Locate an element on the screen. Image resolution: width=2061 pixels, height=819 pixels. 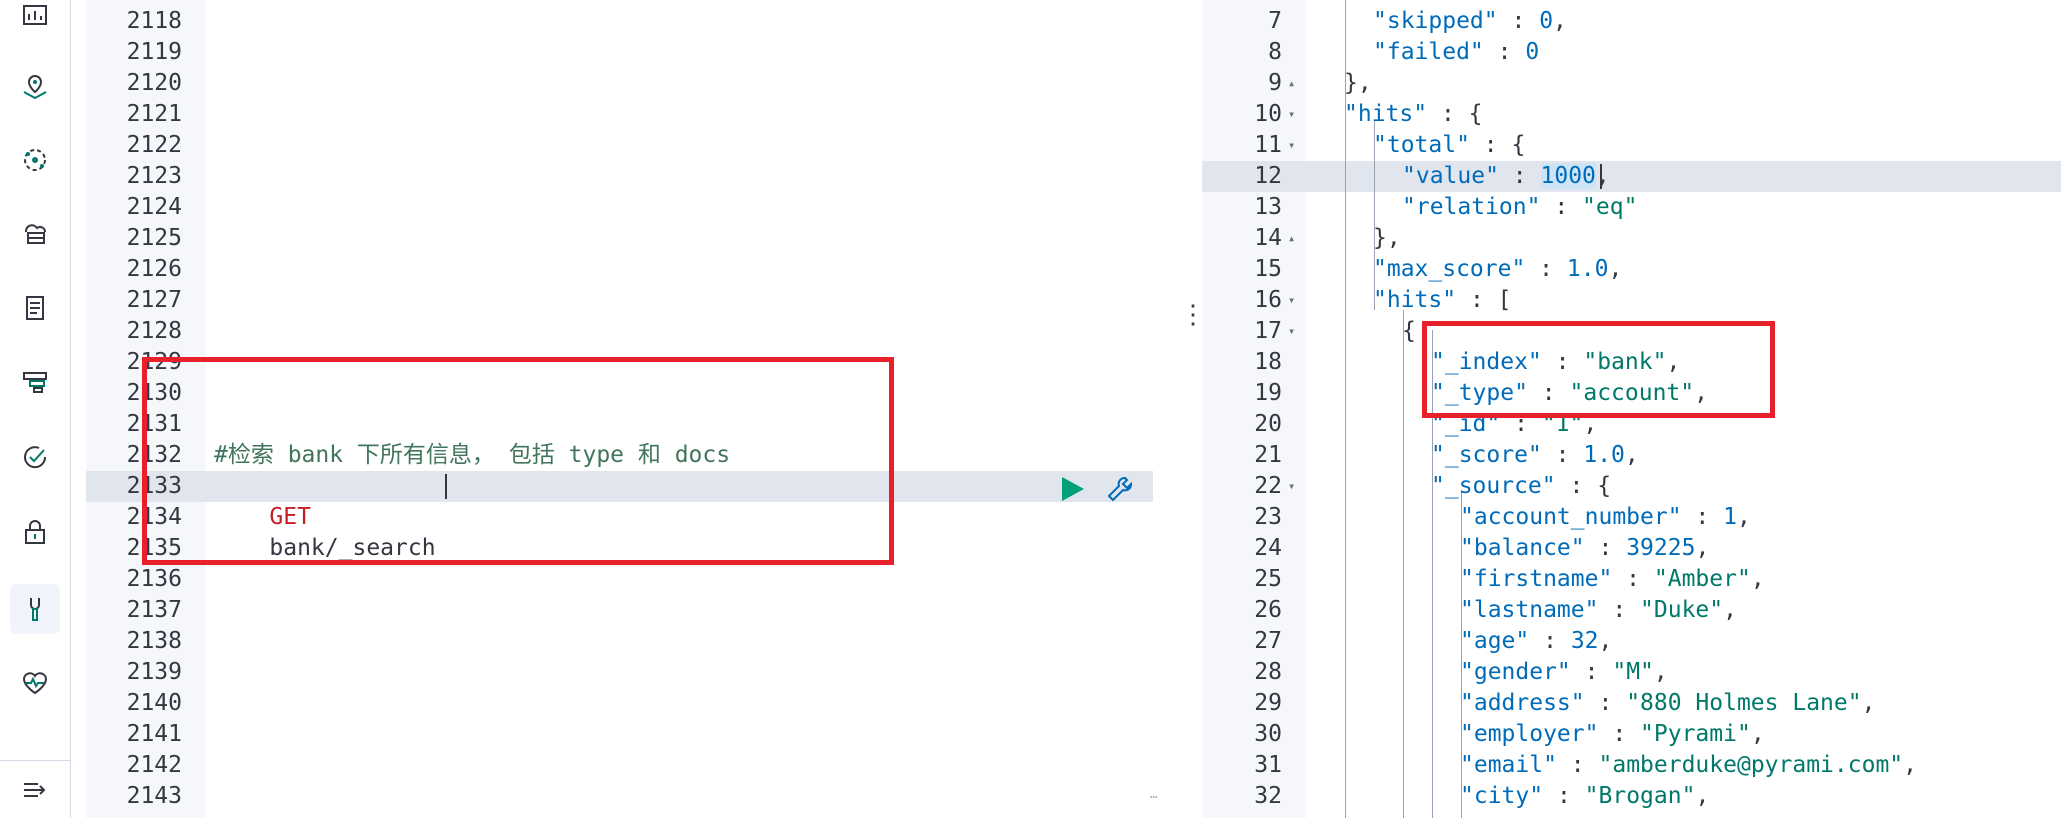
line-number: 2137 is located at coordinates (154, 610).